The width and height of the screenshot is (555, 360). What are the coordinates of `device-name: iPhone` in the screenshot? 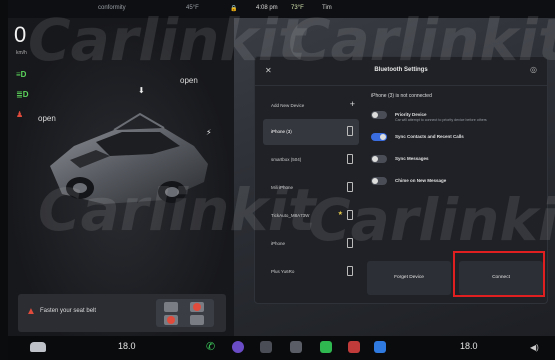 It's located at (278, 243).